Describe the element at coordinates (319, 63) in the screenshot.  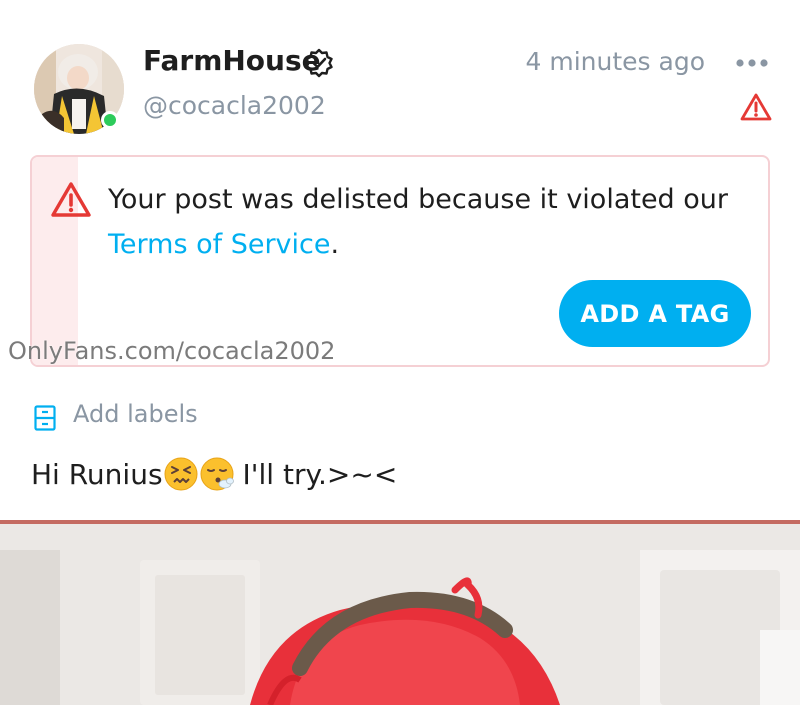
I see `verified-icon` at that location.